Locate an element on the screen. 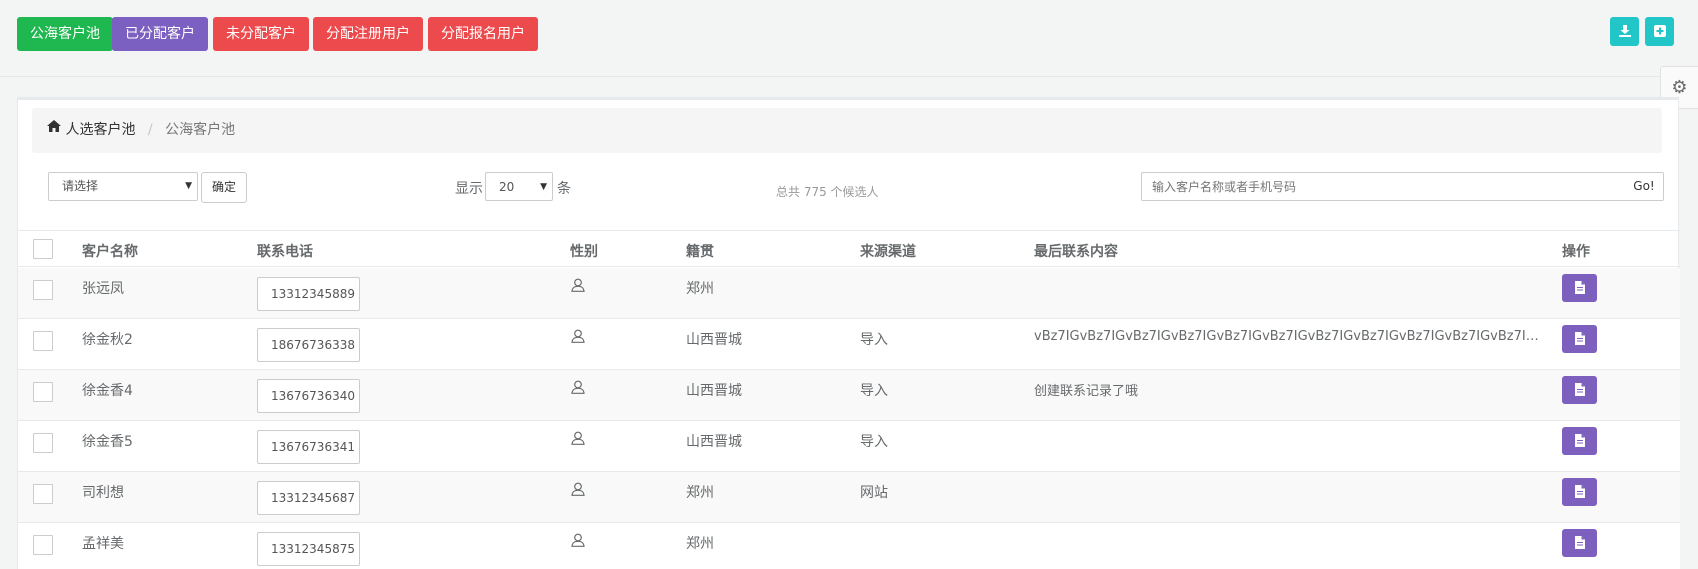 The image size is (1698, 569). top-toolbar: 公海客户池 已分配客户 未分配客户 分配注册用户 分配报名用户 is located at coordinates (849, 38).